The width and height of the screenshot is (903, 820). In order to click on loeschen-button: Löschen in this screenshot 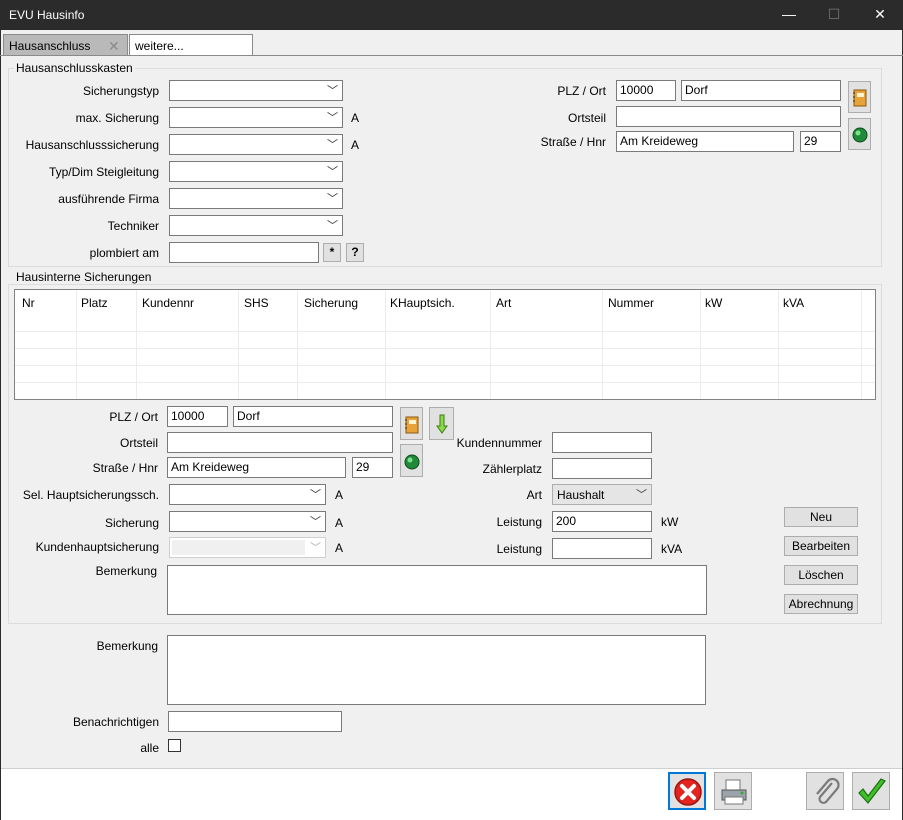, I will do `click(821, 575)`.